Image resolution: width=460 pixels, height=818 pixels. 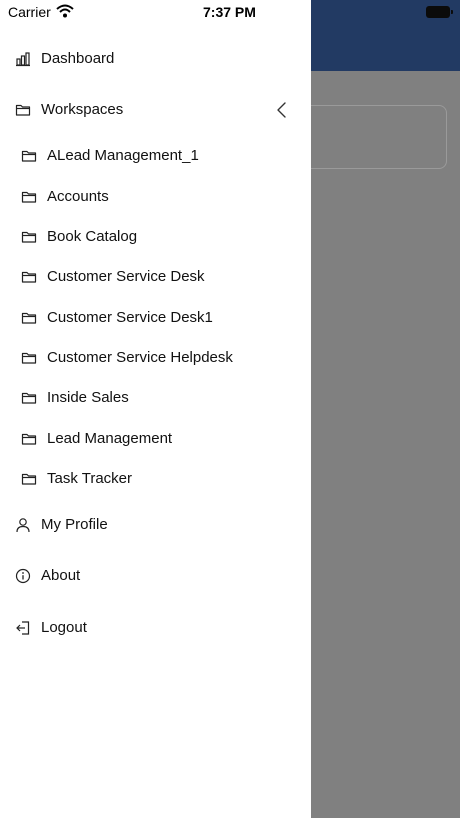 What do you see at coordinates (29, 12) in the screenshot?
I see `carrier-label: Carrier` at bounding box center [29, 12].